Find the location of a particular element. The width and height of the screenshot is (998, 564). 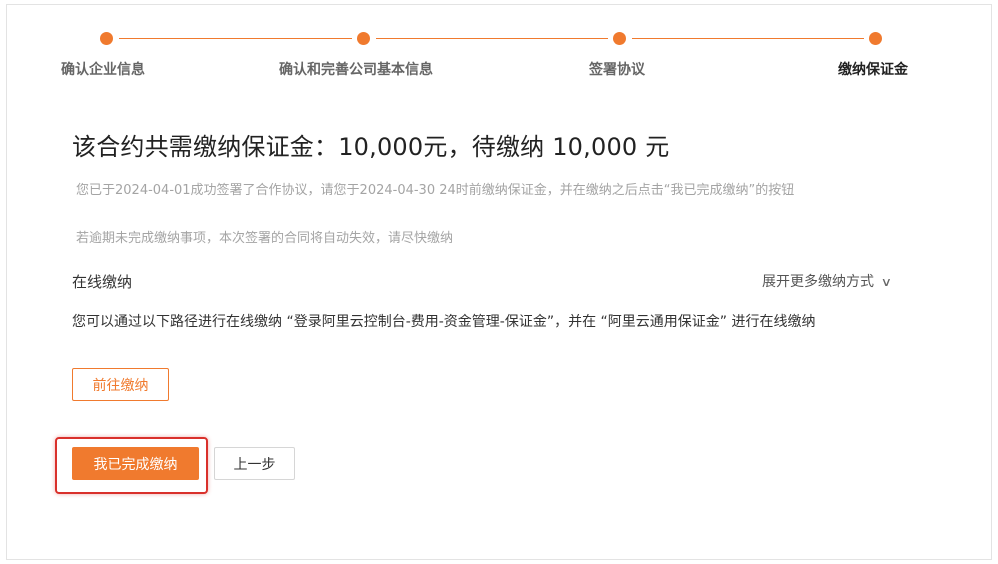

expand-payment-methods-label: 展开更多缴纳方式 is located at coordinates (818, 282).